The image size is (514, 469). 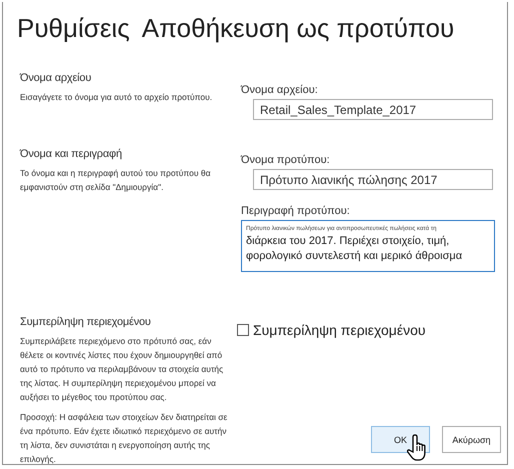 I want to click on section-description: Συμπεριλάβετε περιεχόμενο στο πρότυπό σας, εάν θέλετε οι κοντινές λίστες που έχουν δημιουργηθεί από αυτό το πρότυπο να περιλαμβάνουν τα στοιχεία αυτής της λίστας. Η συμπερίληψη περιεχομένου μπορεί να αυξήσει το μέγεθος του προτύπου σας., so click(x=122, y=369).